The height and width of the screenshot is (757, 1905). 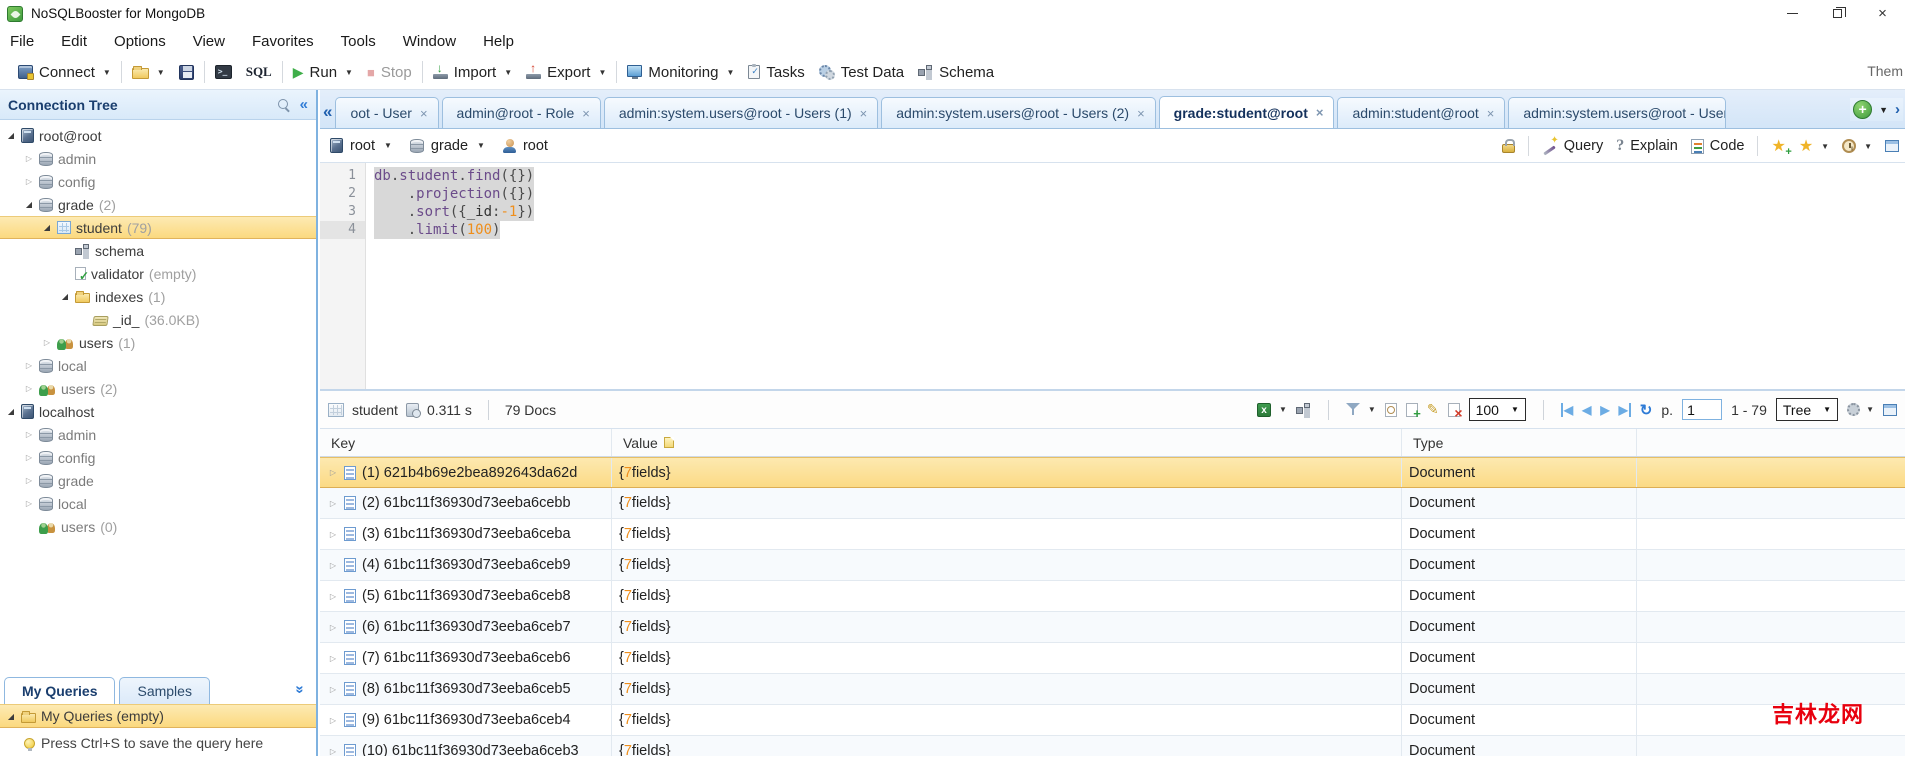 What do you see at coordinates (164, 690) in the screenshot?
I see `tab-samples: Samples` at bounding box center [164, 690].